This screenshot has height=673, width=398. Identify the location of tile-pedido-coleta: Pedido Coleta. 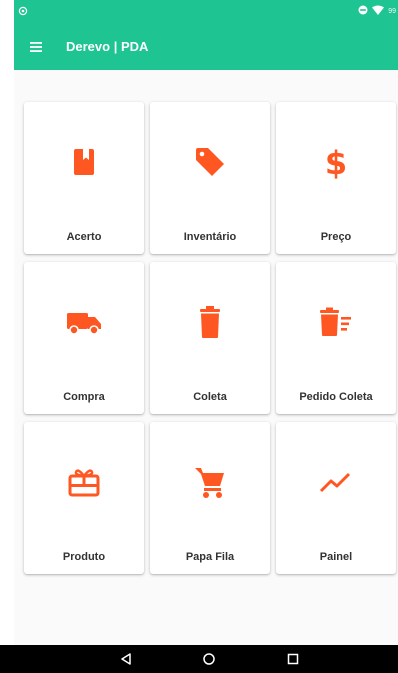
(336, 338).